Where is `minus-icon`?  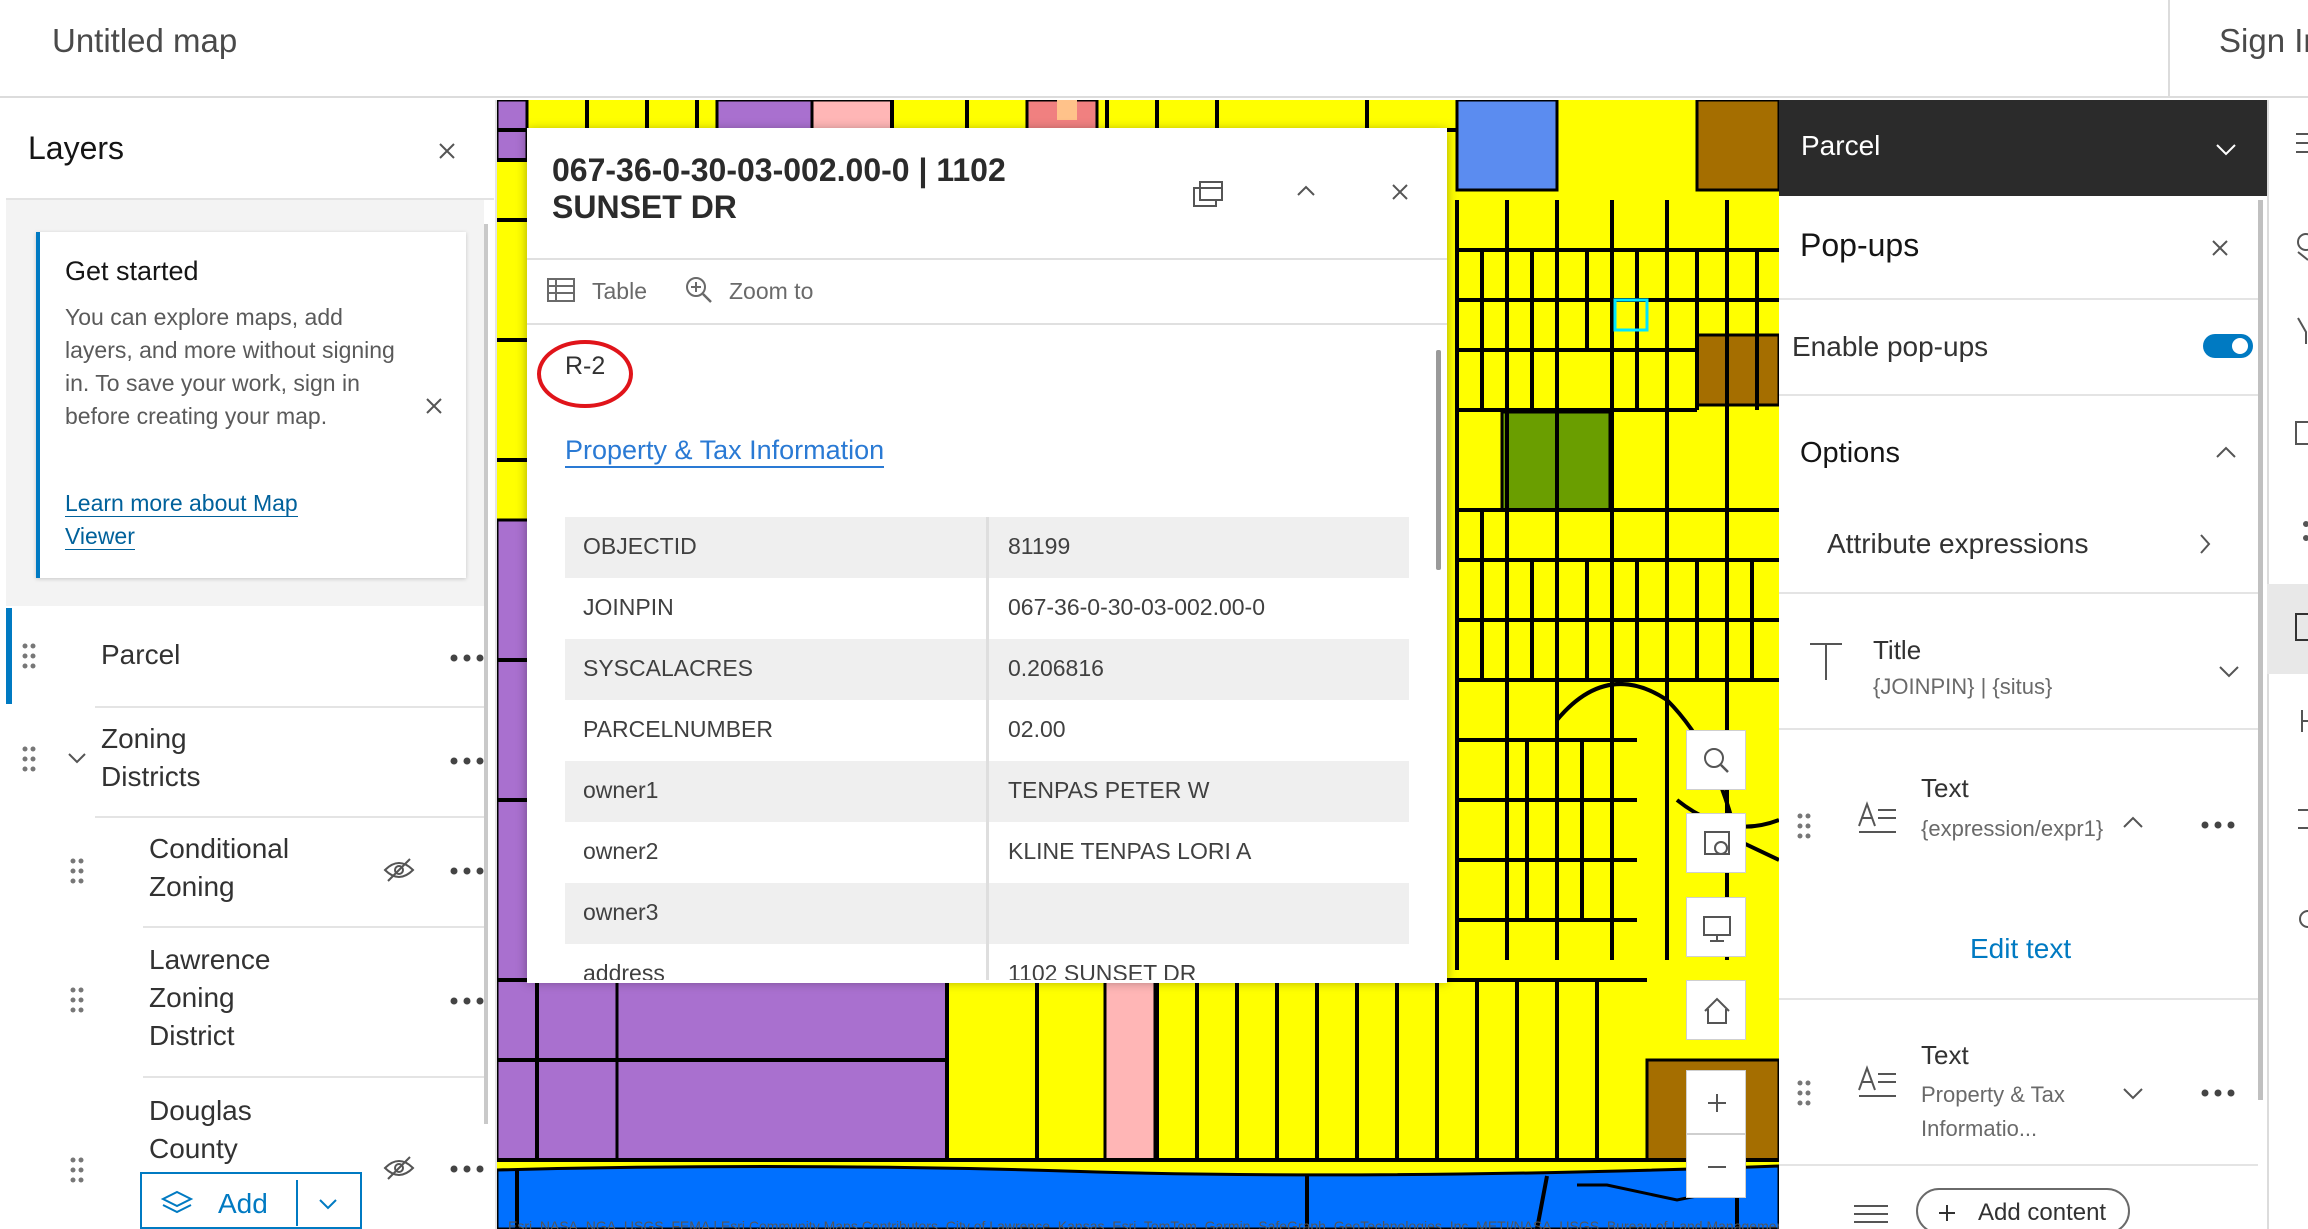 minus-icon is located at coordinates (1717, 1167).